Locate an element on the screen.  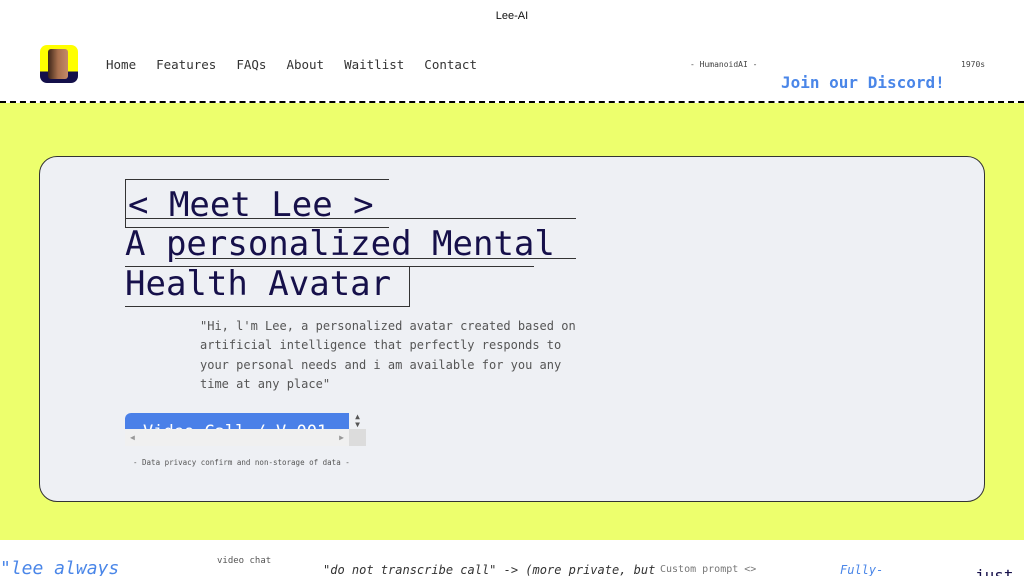
scroll-right-icon: ▶ is located at coordinates (341, 437).